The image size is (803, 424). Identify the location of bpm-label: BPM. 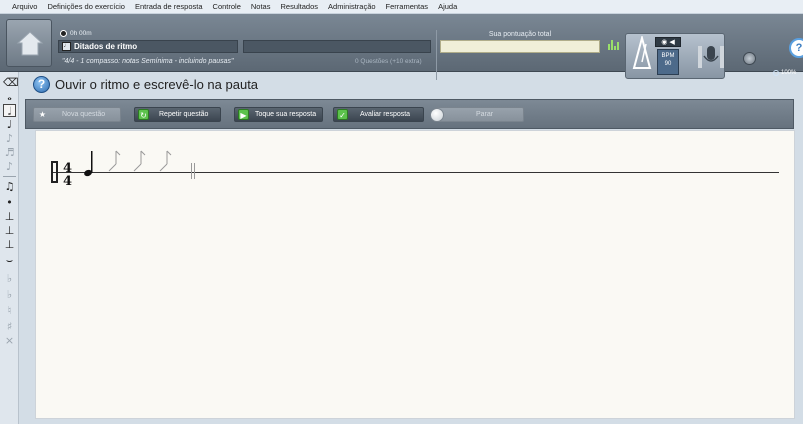
(668, 56).